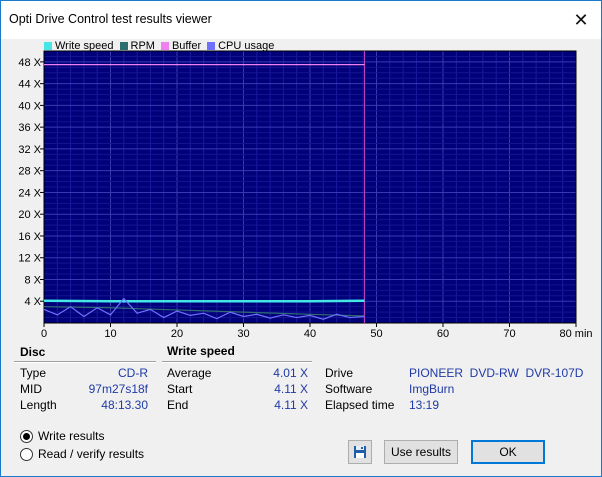 The image size is (602, 477). Describe the element at coordinates (509, 334) in the screenshot. I see `x-tick-label: 70` at that location.